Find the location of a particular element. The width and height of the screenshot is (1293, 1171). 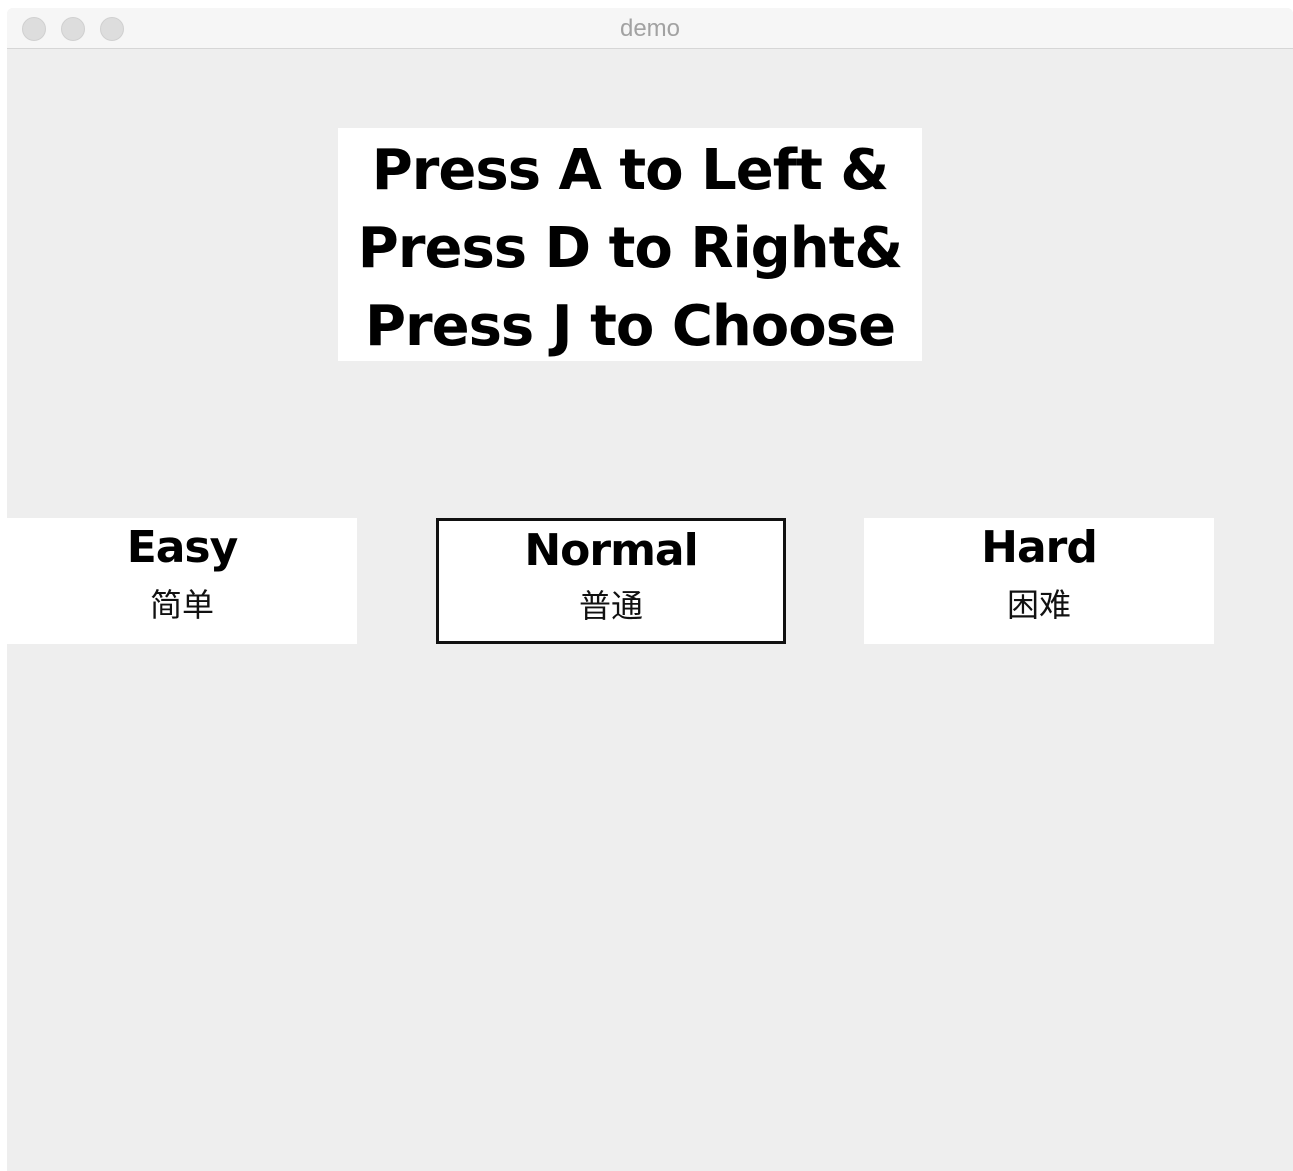

instruction-left: Press A to Left & is located at coordinates (630, 170).